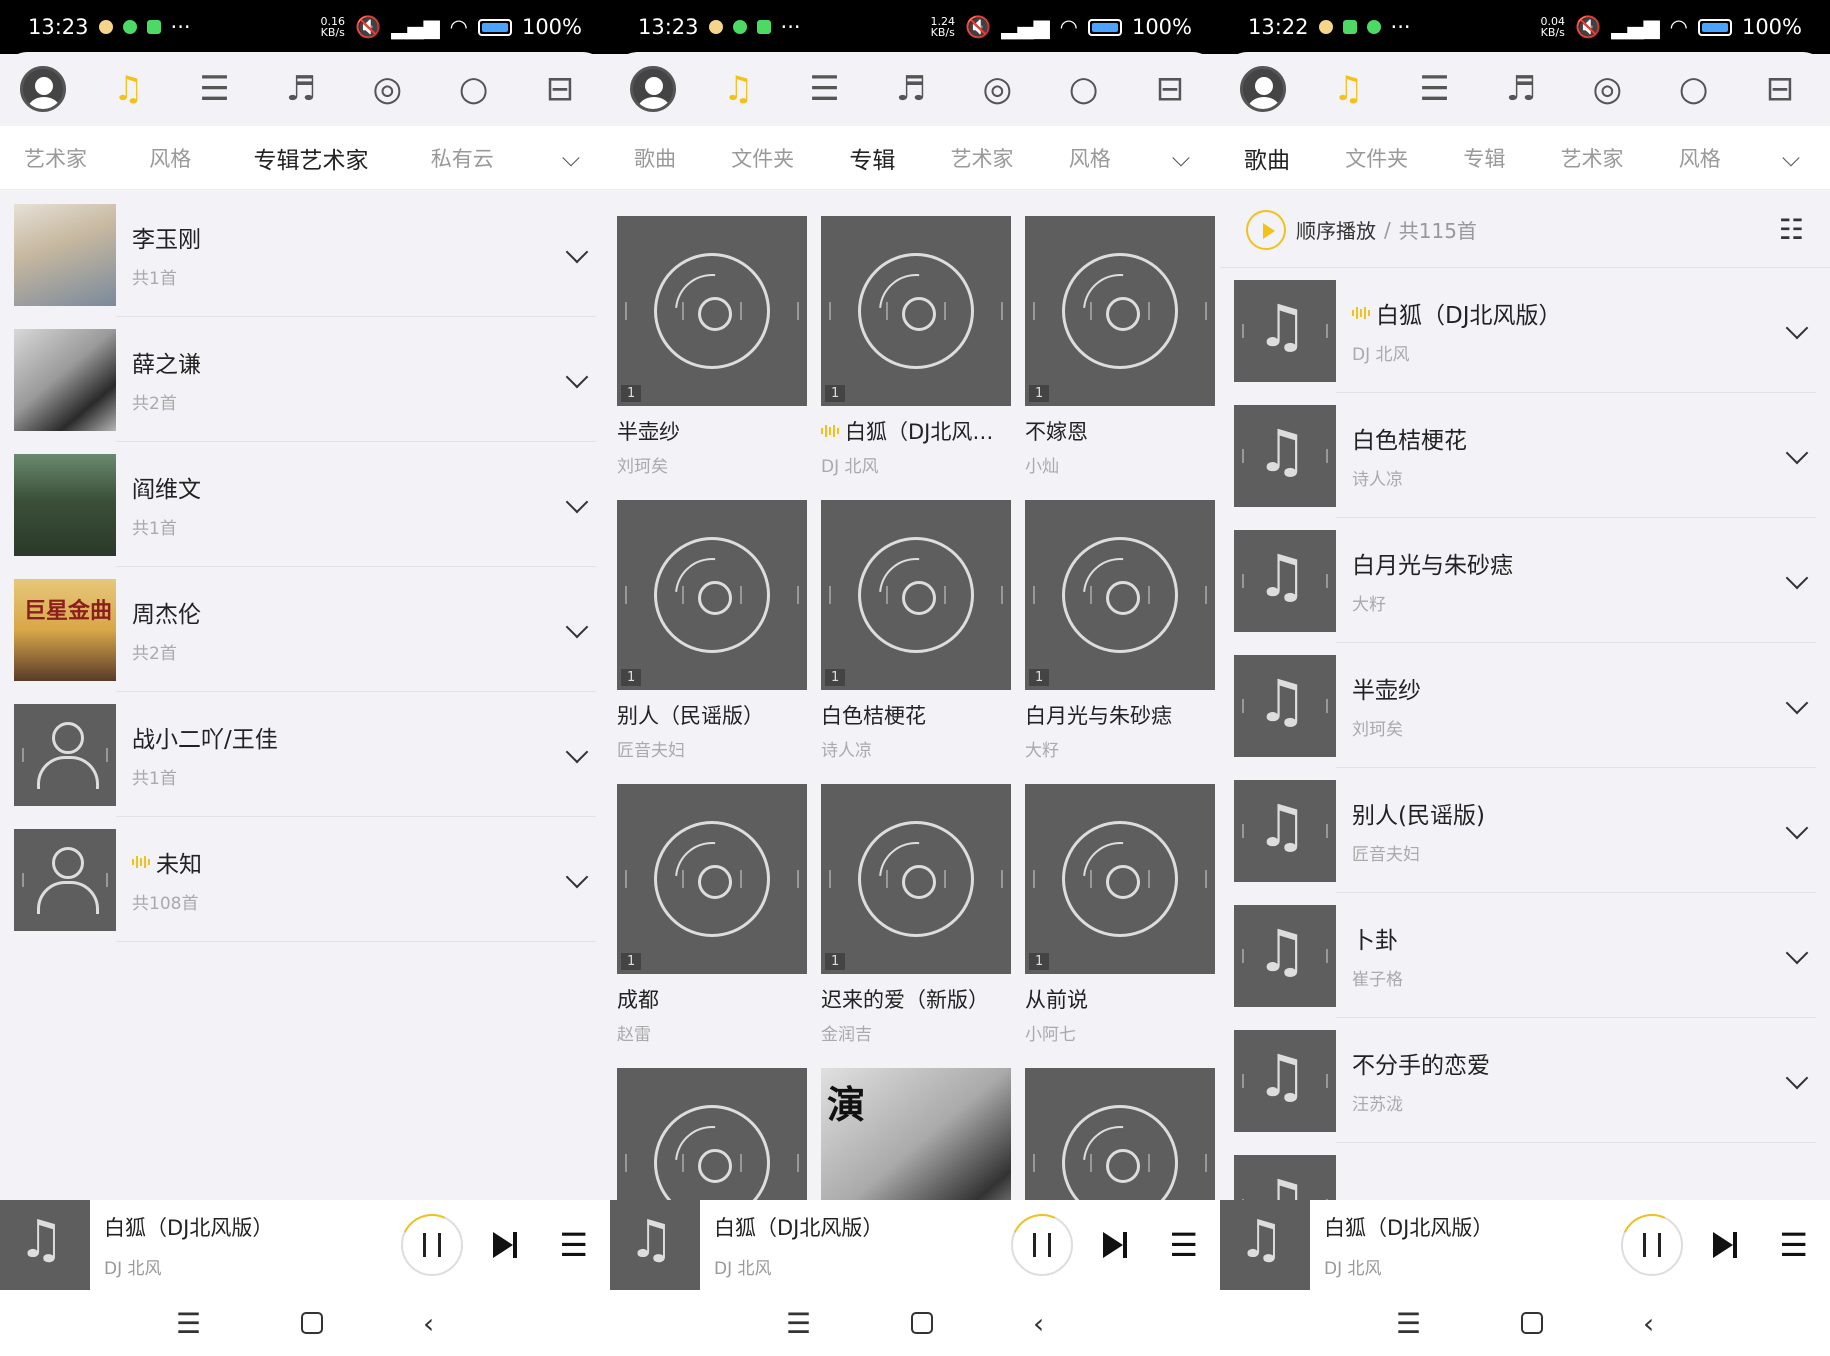 The height and width of the screenshot is (1356, 1830). I want to click on list-item: 未知 共108首, so click(305, 879).